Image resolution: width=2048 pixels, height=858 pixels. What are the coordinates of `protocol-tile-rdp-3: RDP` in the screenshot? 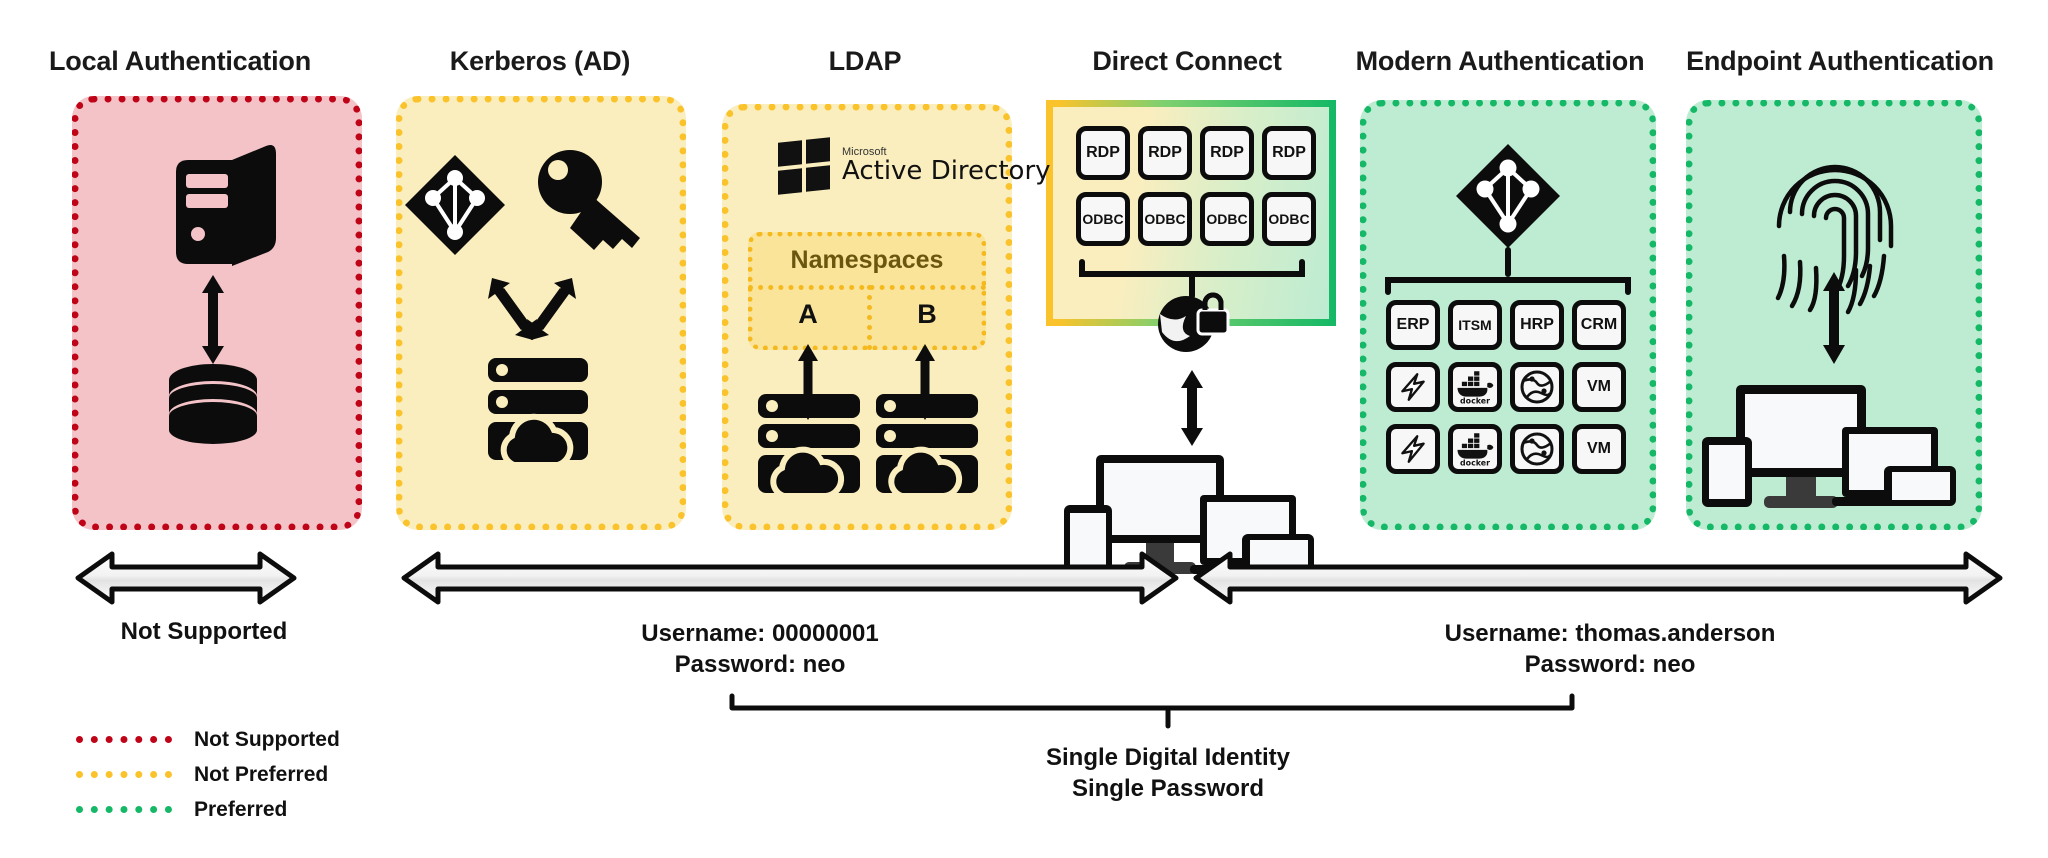 It's located at (1227, 153).